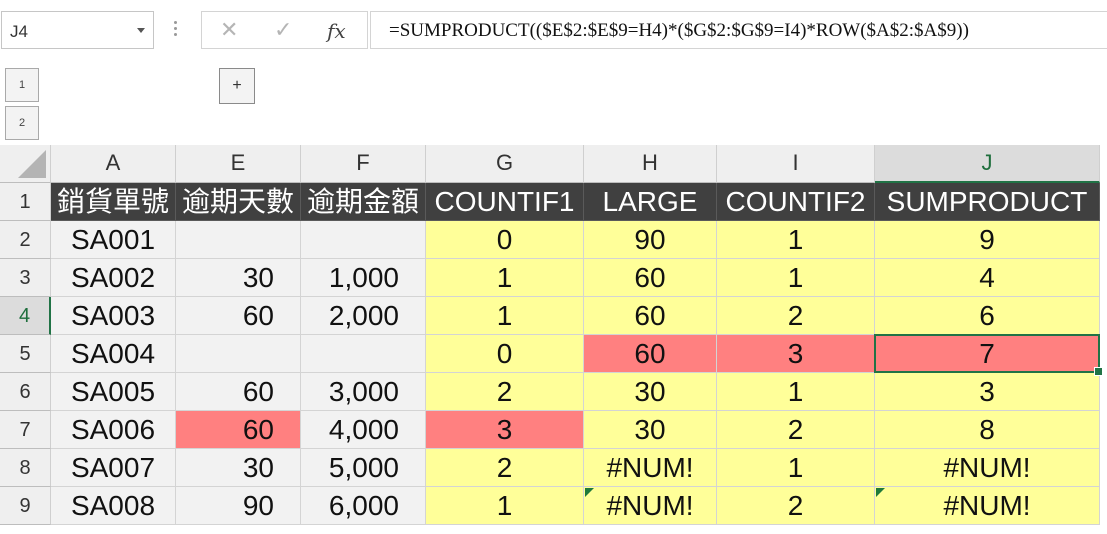  What do you see at coordinates (650, 164) in the screenshot?
I see `column-header-h: H` at bounding box center [650, 164].